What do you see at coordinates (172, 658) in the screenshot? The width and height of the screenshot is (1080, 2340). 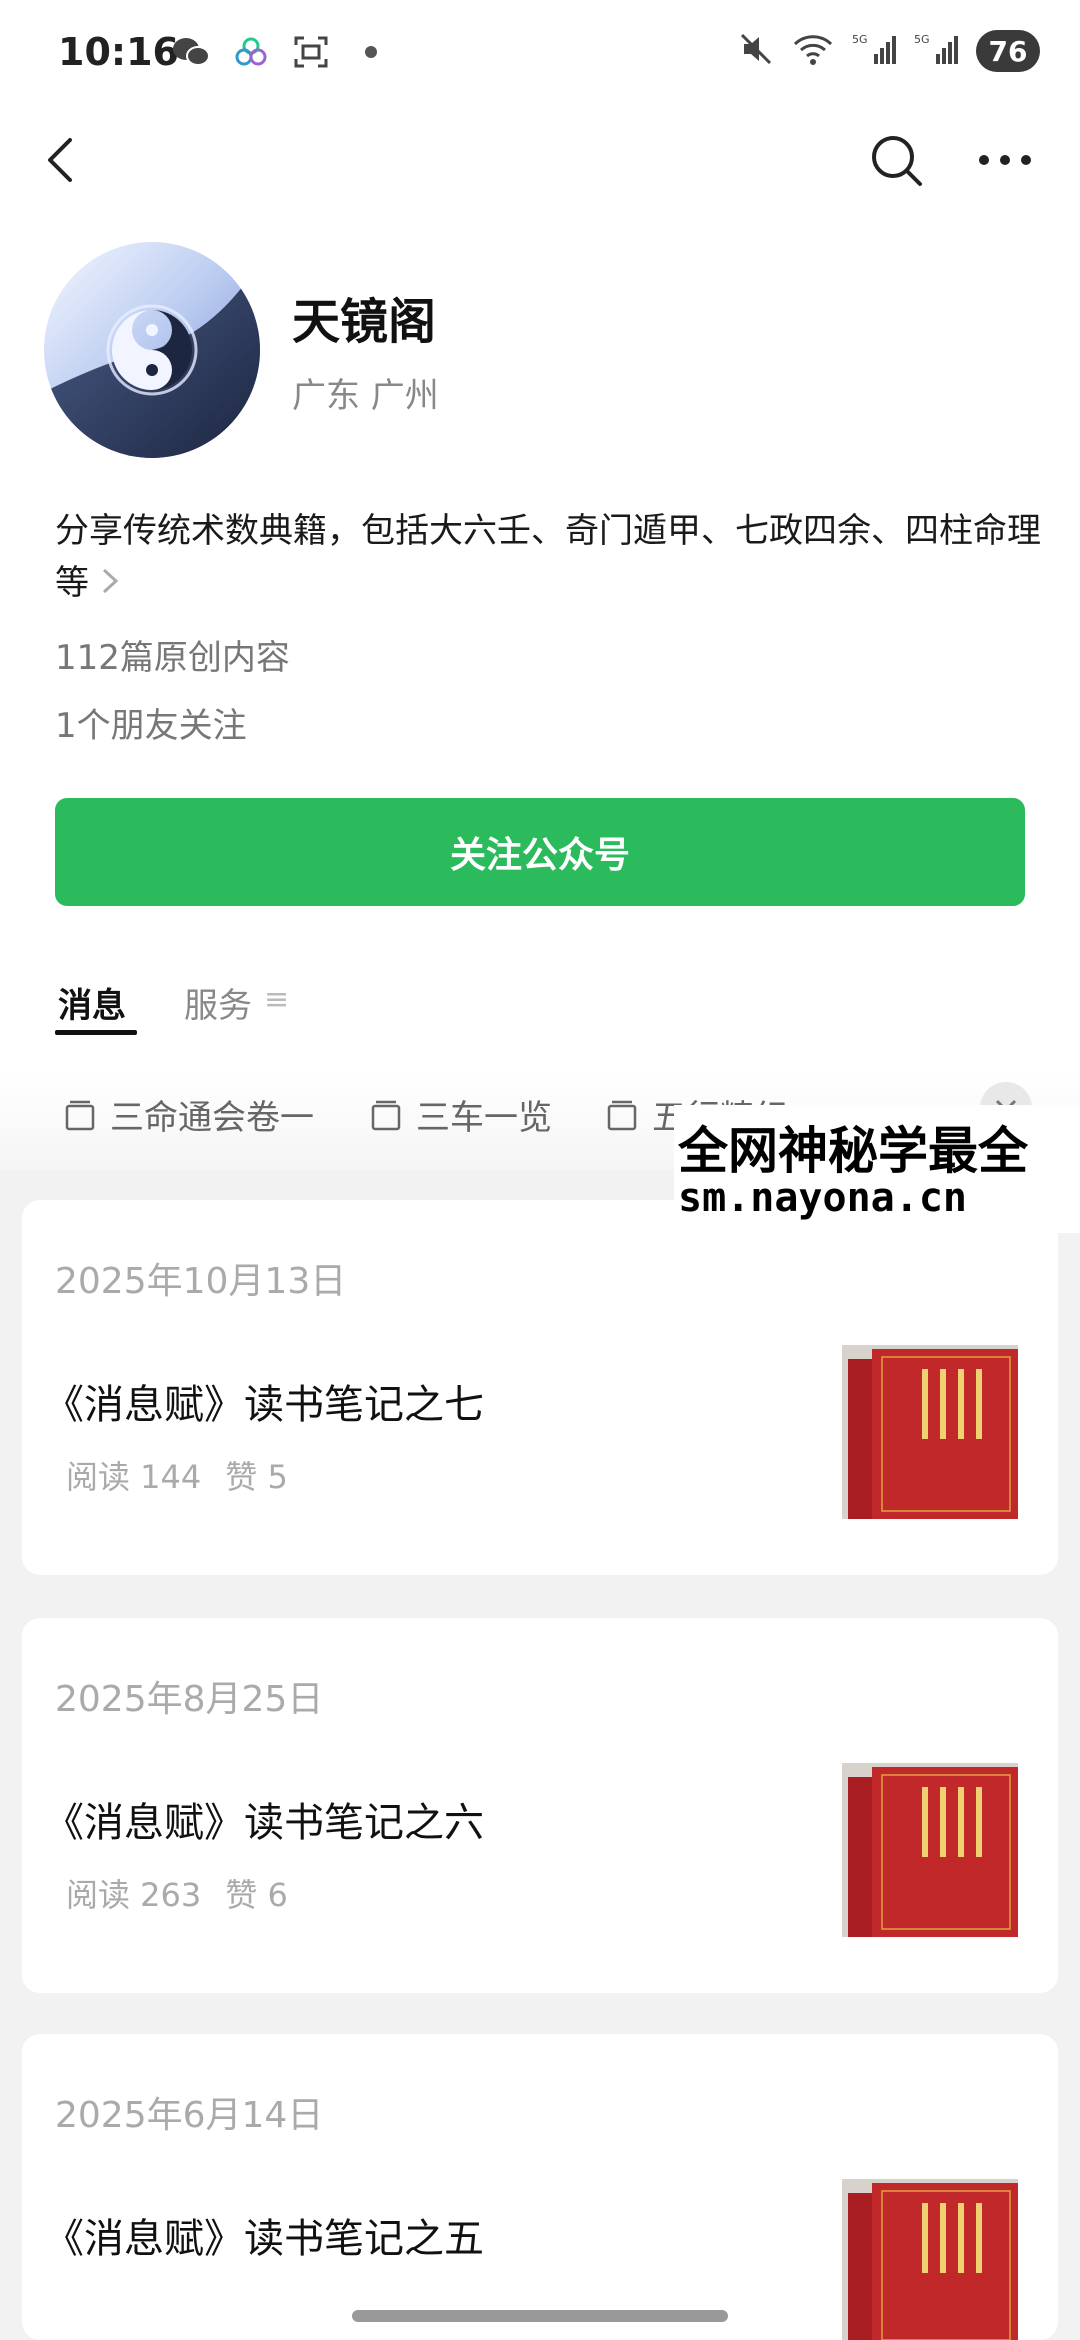 I see `original-count: 112篇原创内容` at bounding box center [172, 658].